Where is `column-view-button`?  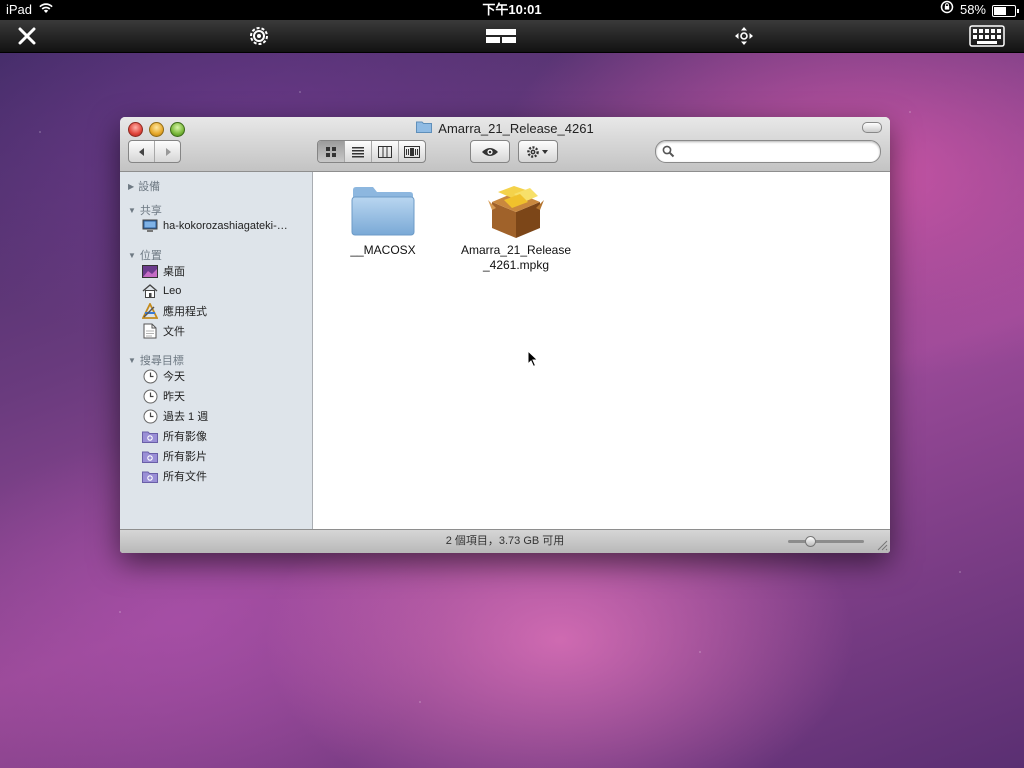 column-view-button is located at coordinates (385, 151).